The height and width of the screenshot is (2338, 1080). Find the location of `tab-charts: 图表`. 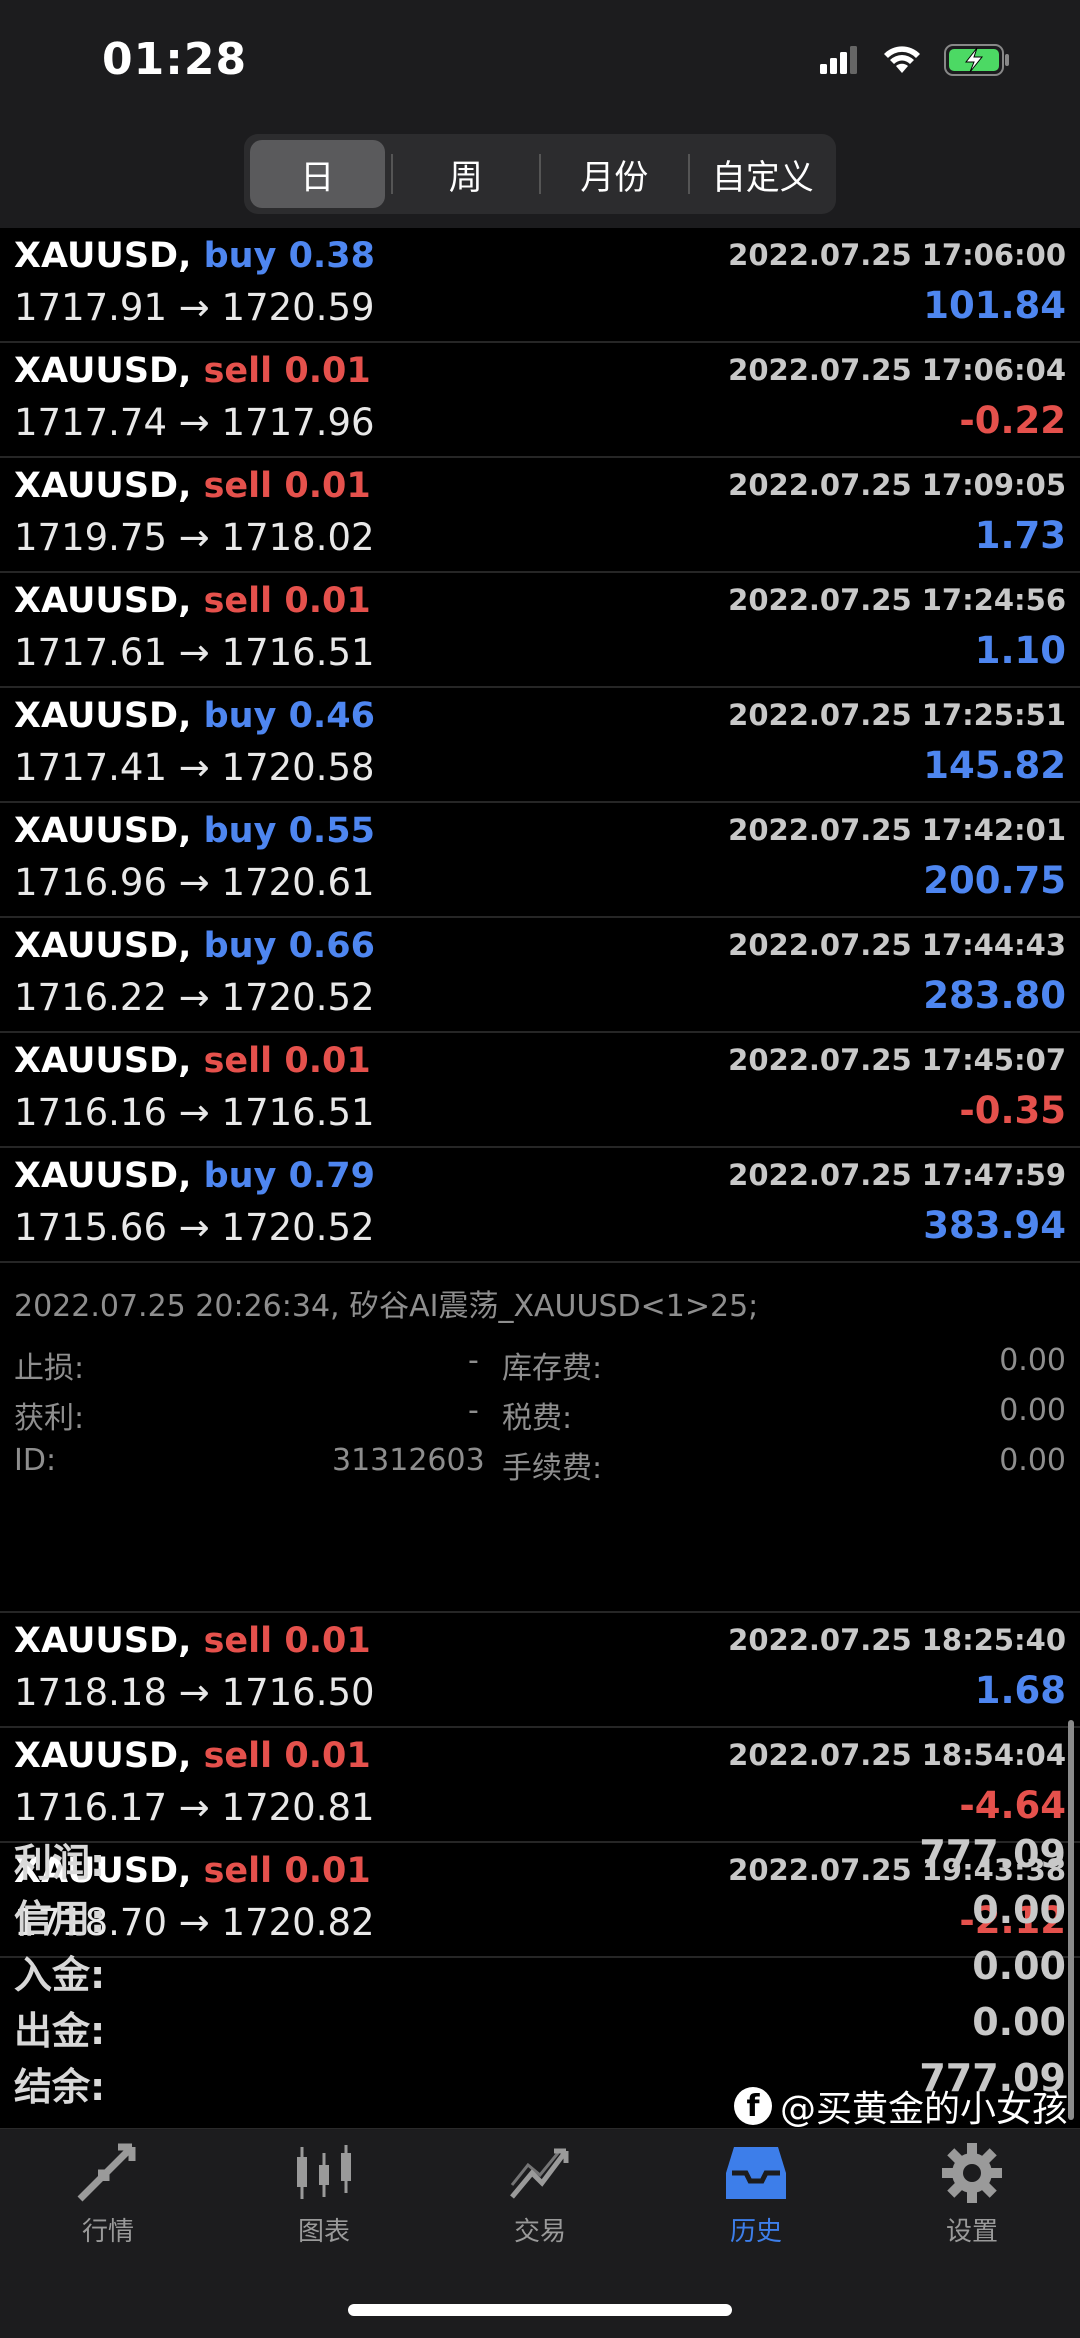

tab-charts: 图表 is located at coordinates (324, 2195).